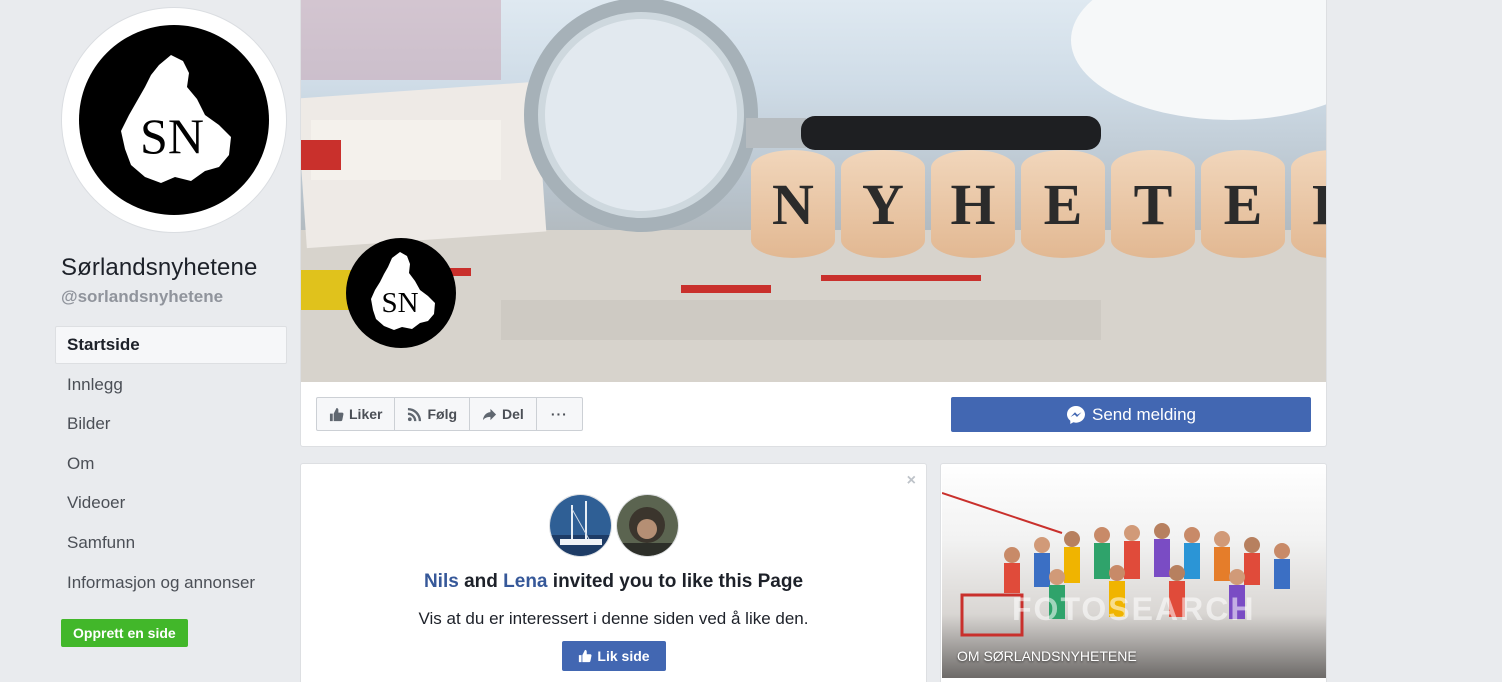 The height and width of the screenshot is (682, 1502). What do you see at coordinates (171, 503) in the screenshot?
I see `sidebar-item-videoer: Videoer` at bounding box center [171, 503].